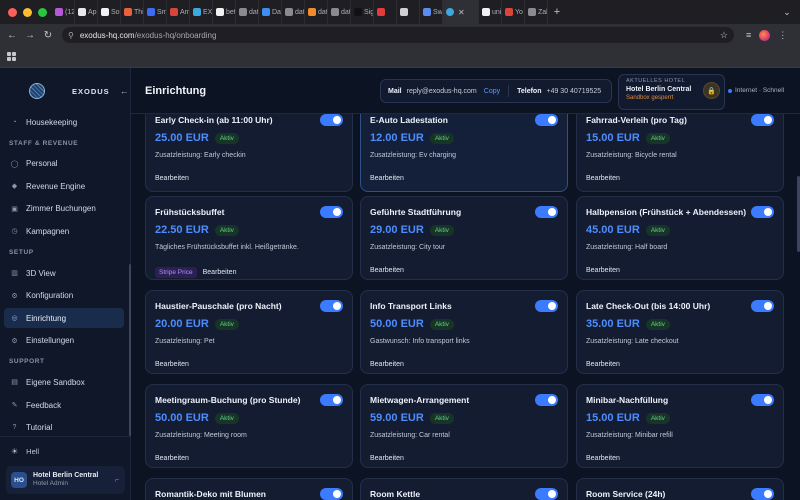 Image resolution: width=800 pixels, height=500 pixels. Describe the element at coordinates (14, 383) in the screenshot. I see `nav-icon: ▤` at that location.